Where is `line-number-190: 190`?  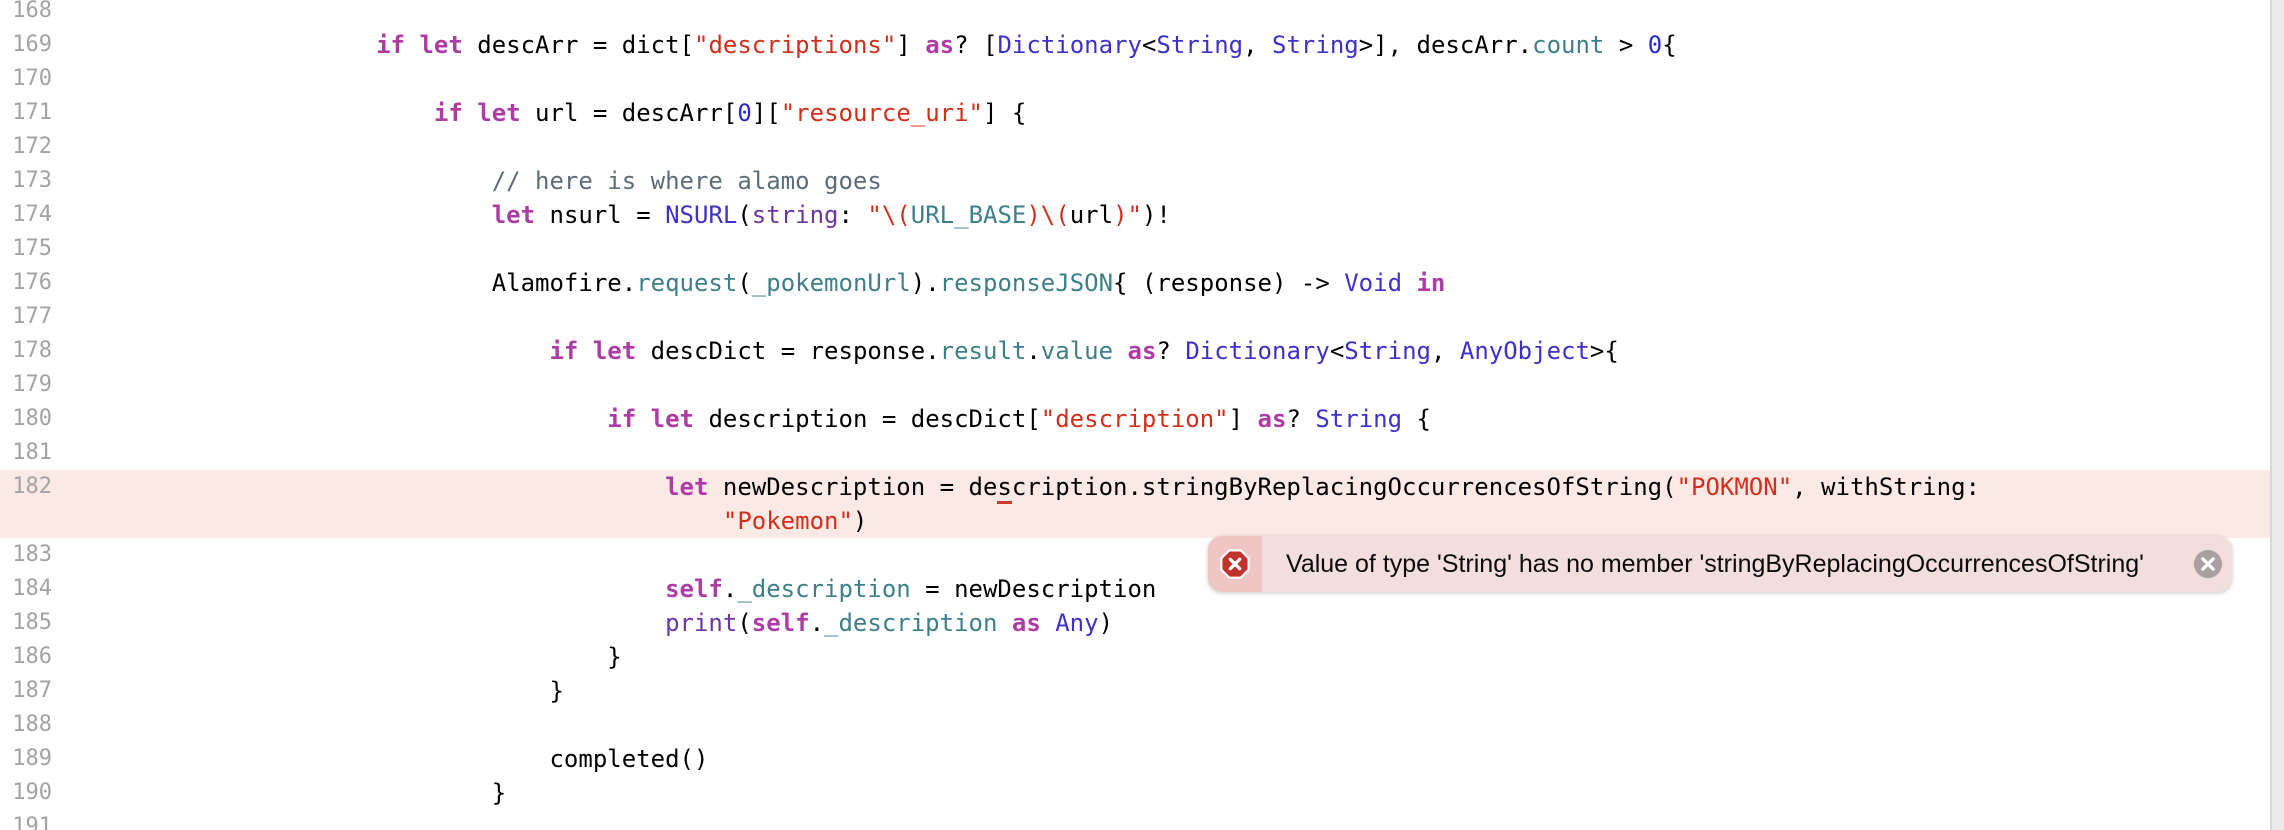
line-number-190: 190 is located at coordinates (26, 793).